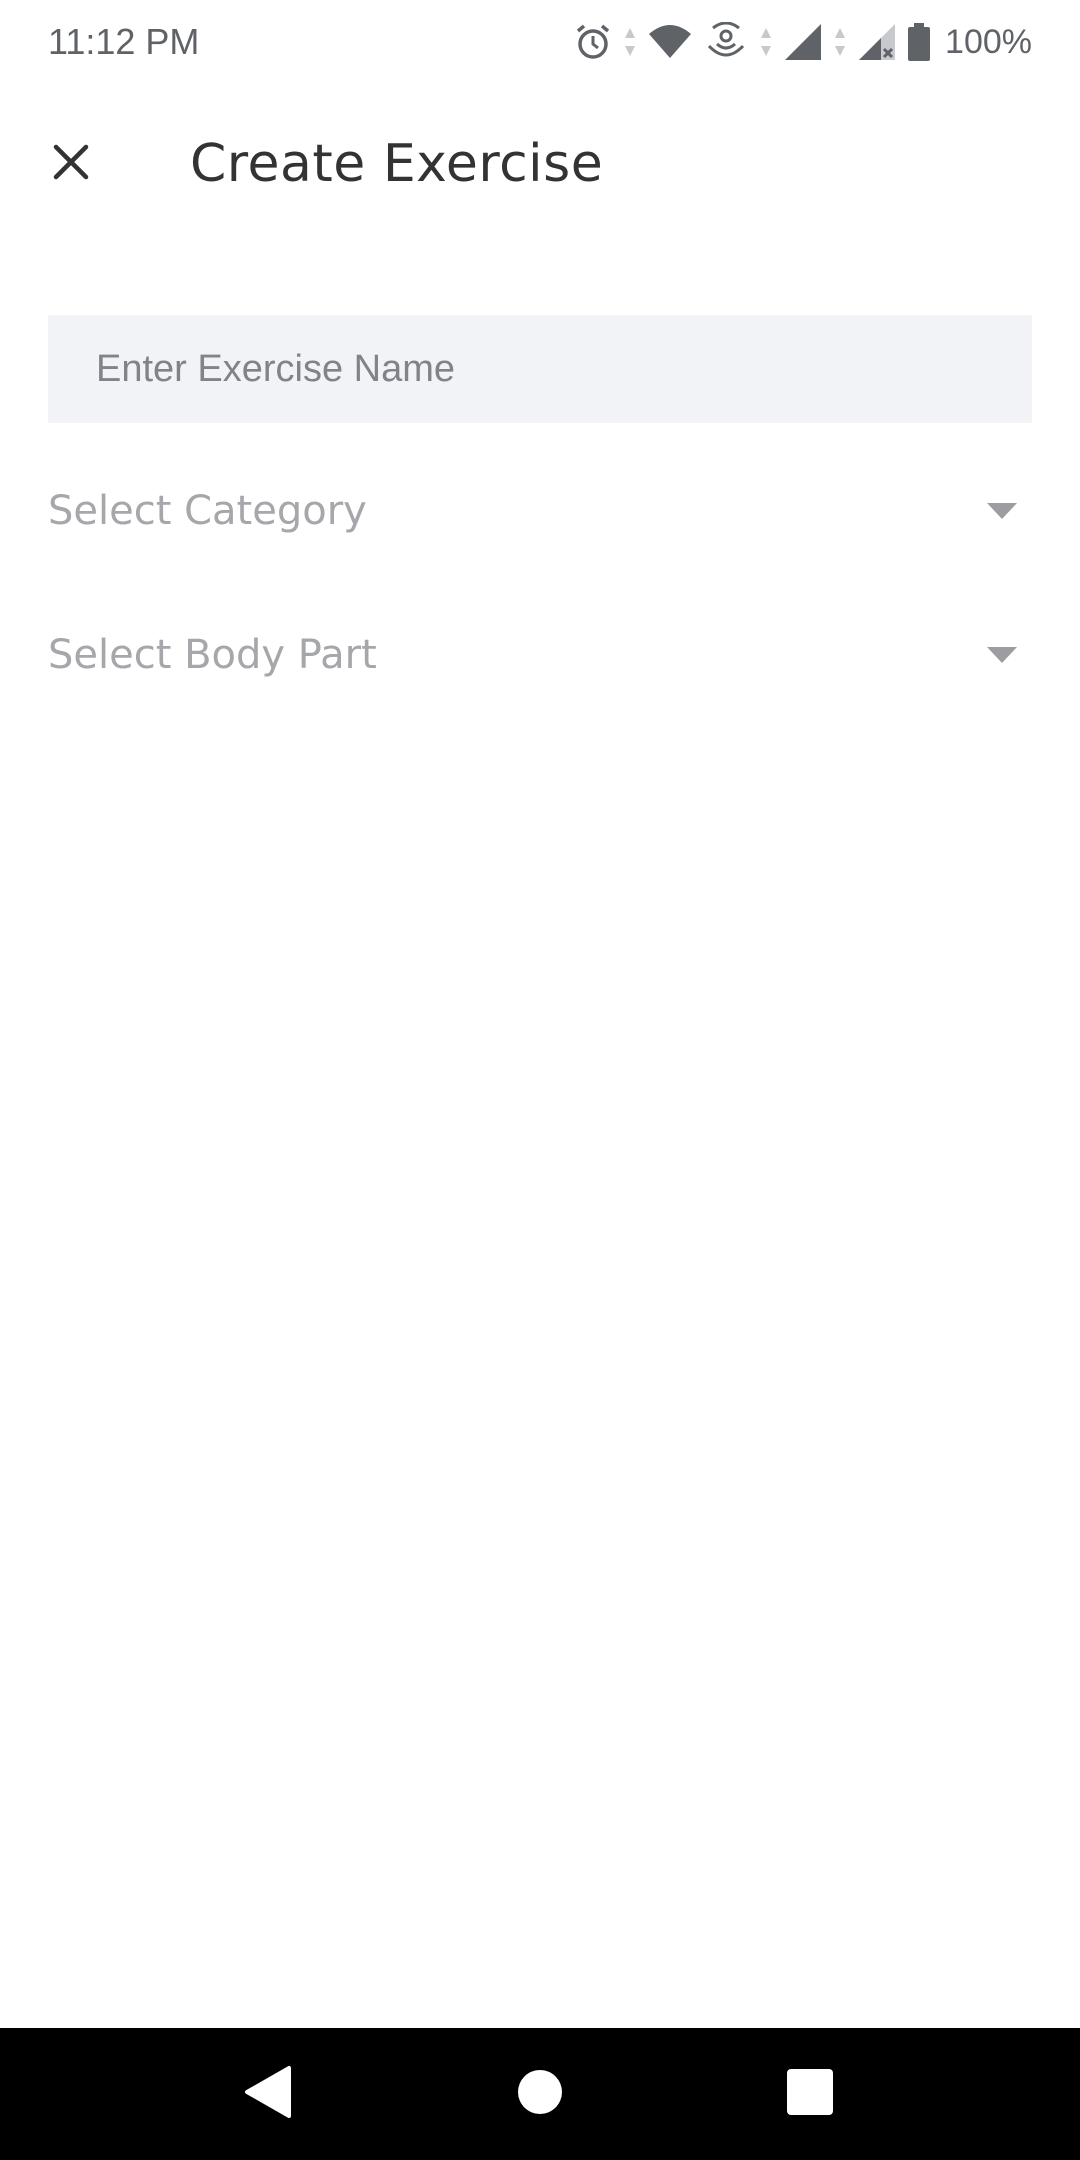 This screenshot has height=2160, width=1080. I want to click on status-icons: 100%, so click(802, 42).